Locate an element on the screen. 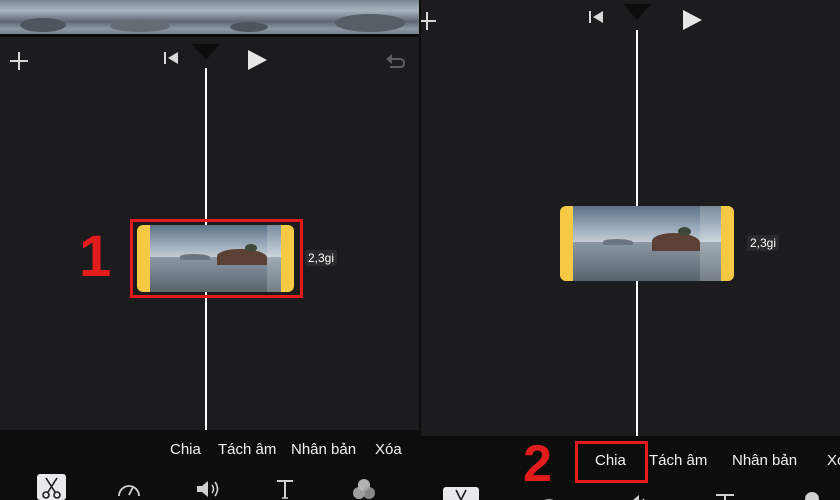 Image resolution: width=840 pixels, height=500 pixels. preview-border is located at coordinates (209, 35).